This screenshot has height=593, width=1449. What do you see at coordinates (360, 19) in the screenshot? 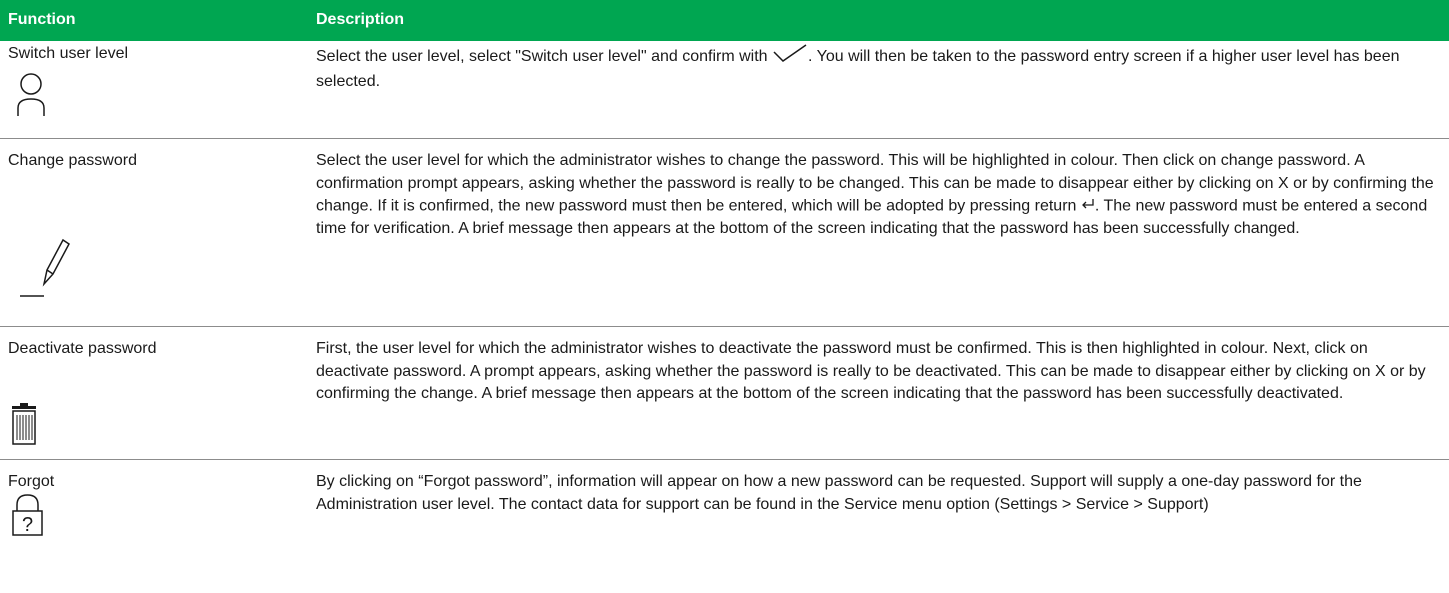
I see `header-description: Description` at bounding box center [360, 19].